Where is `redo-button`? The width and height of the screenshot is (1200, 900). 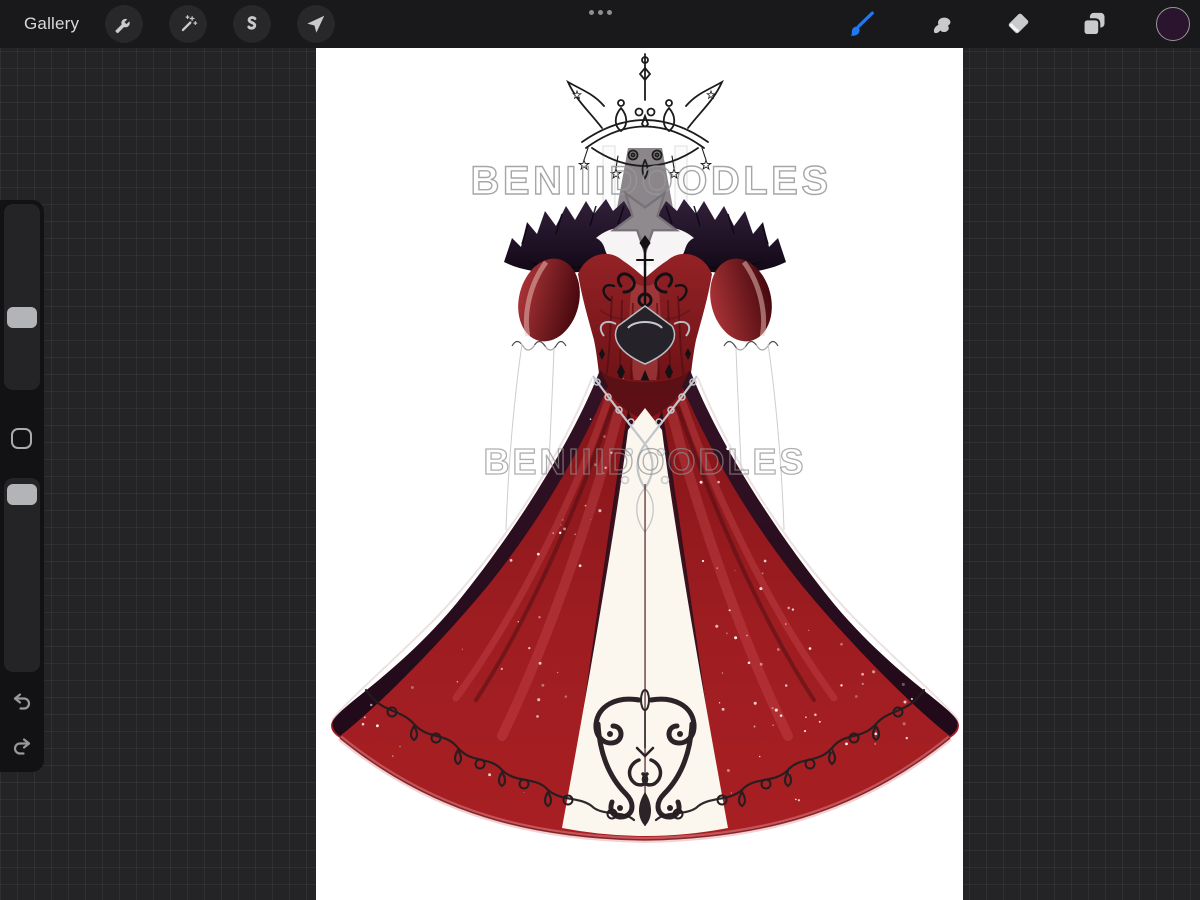 redo-button is located at coordinates (22, 747).